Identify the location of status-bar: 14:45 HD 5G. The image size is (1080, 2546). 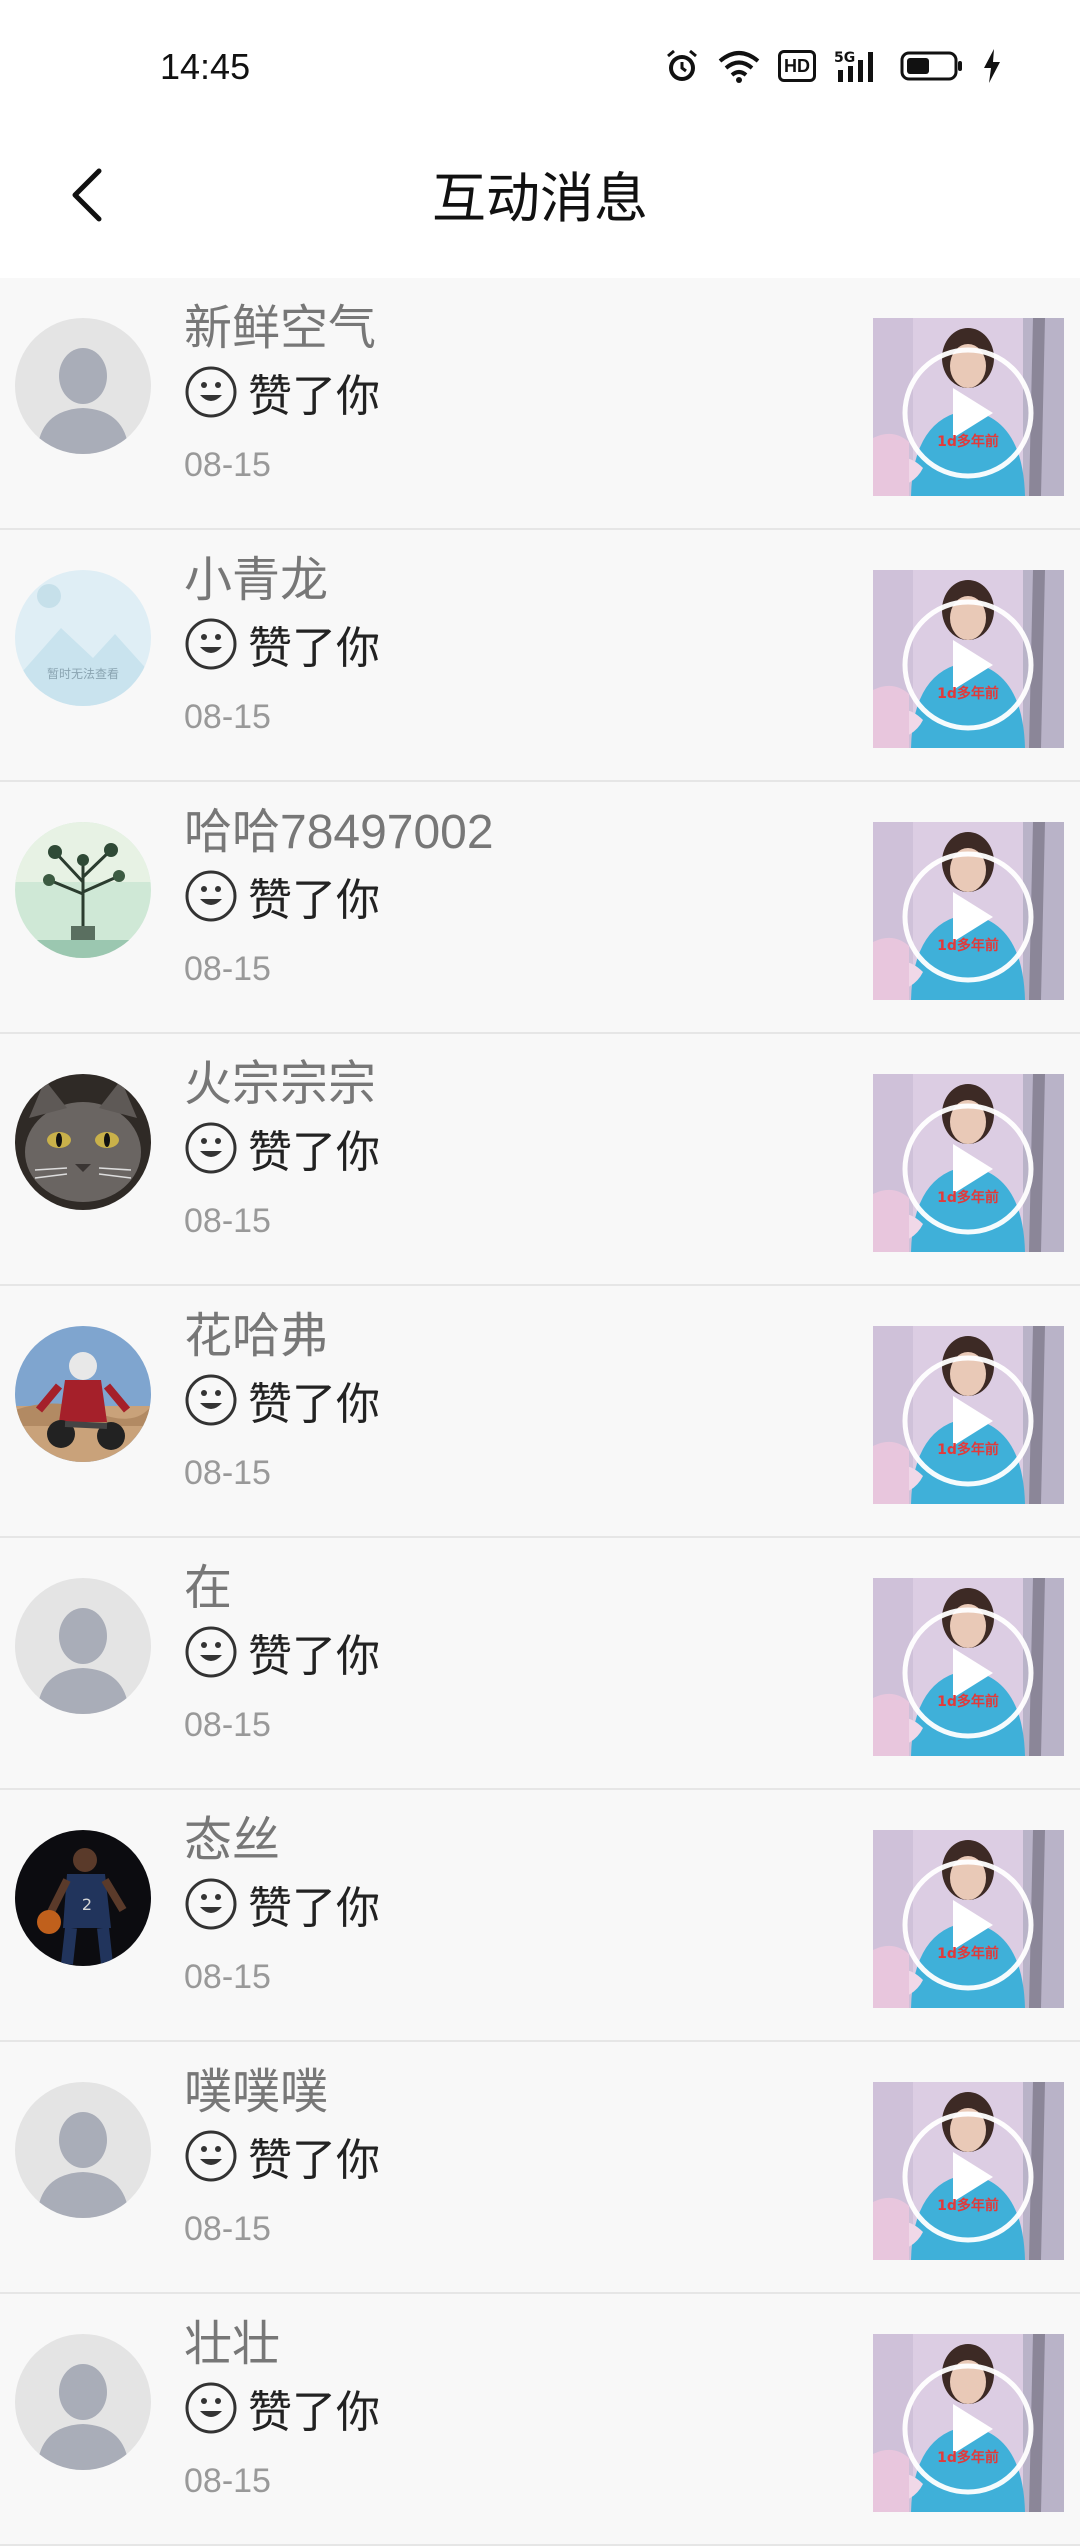
(540, 60).